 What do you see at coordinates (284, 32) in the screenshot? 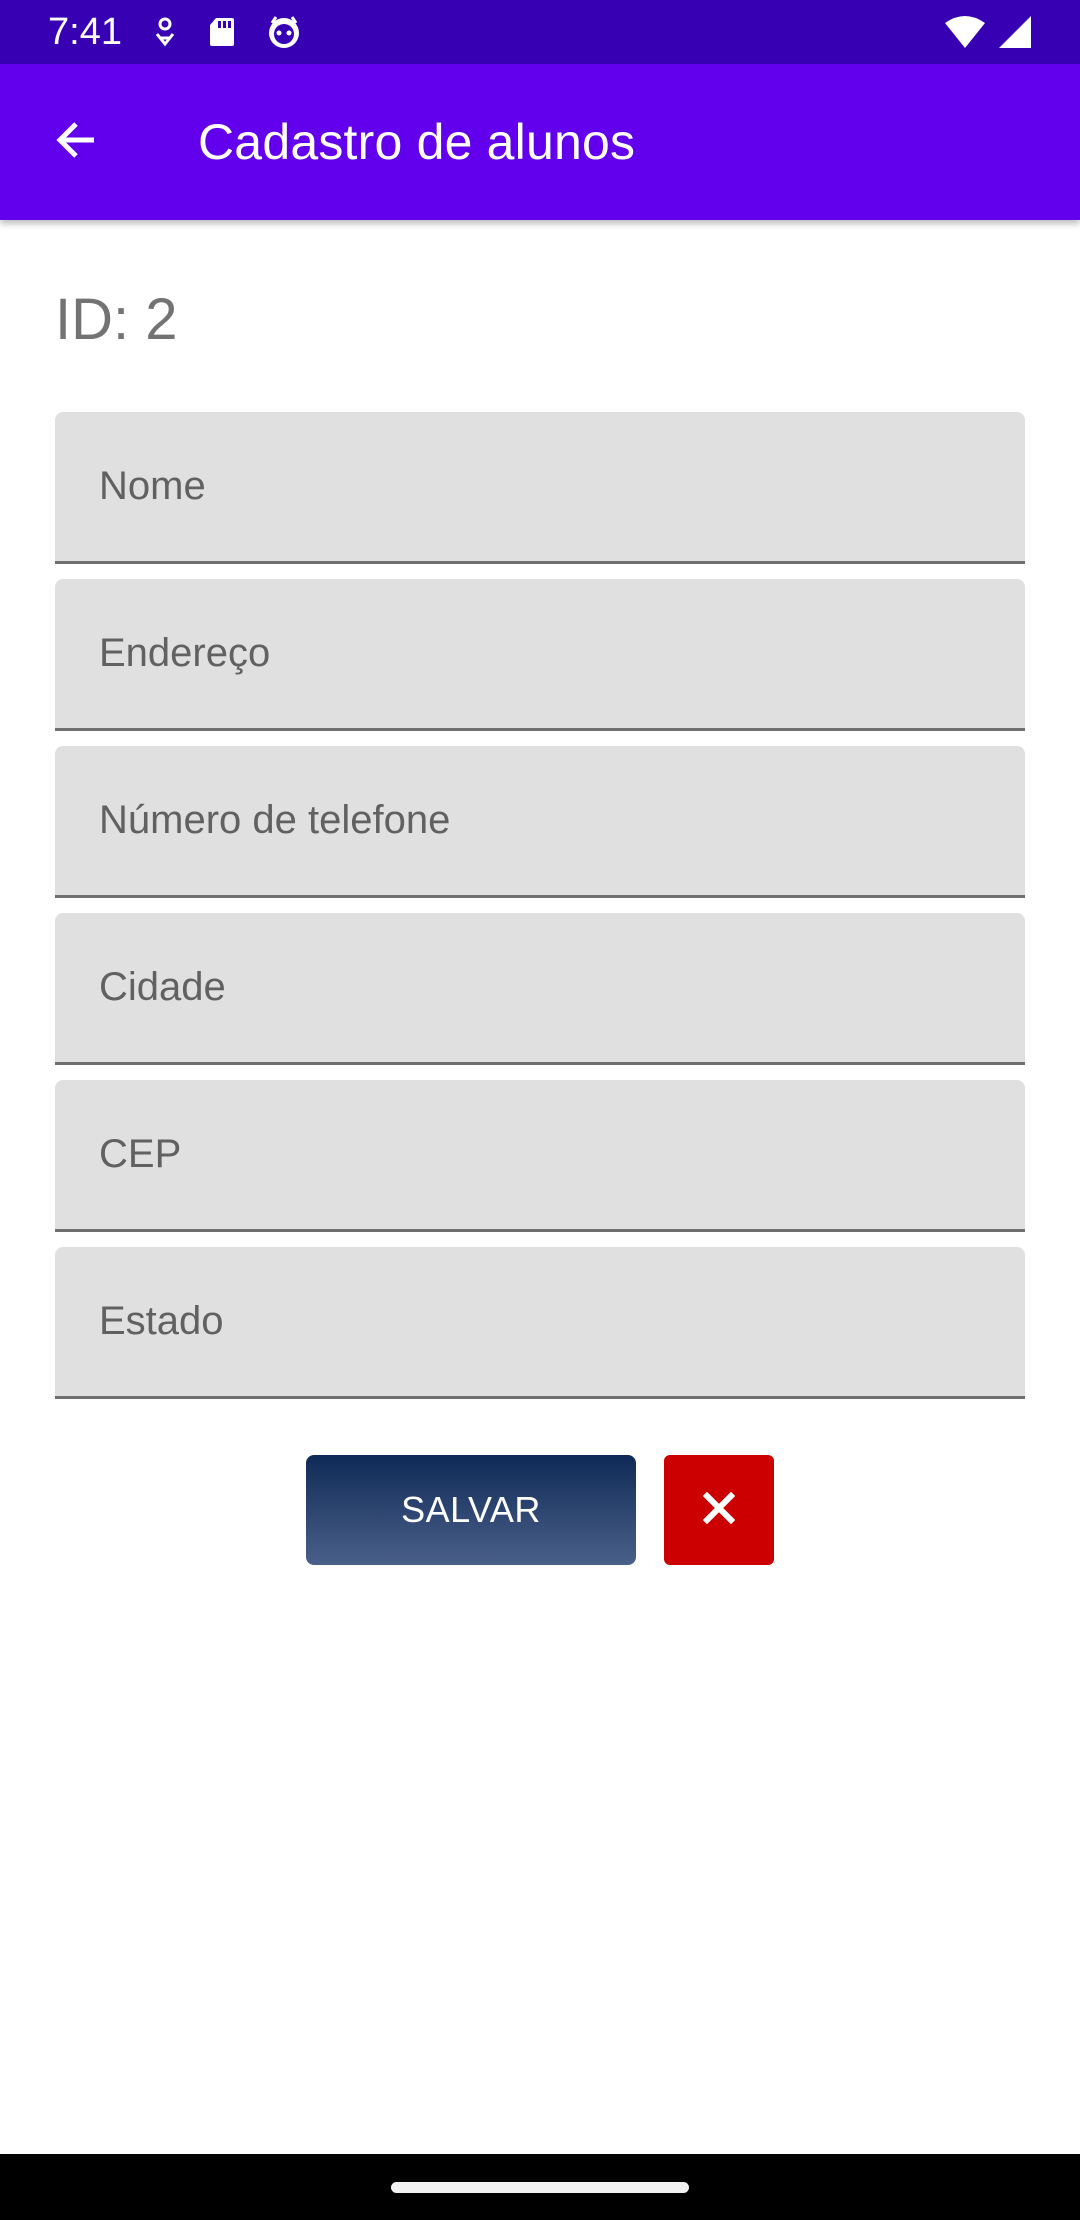
I see `robot-face-icon` at bounding box center [284, 32].